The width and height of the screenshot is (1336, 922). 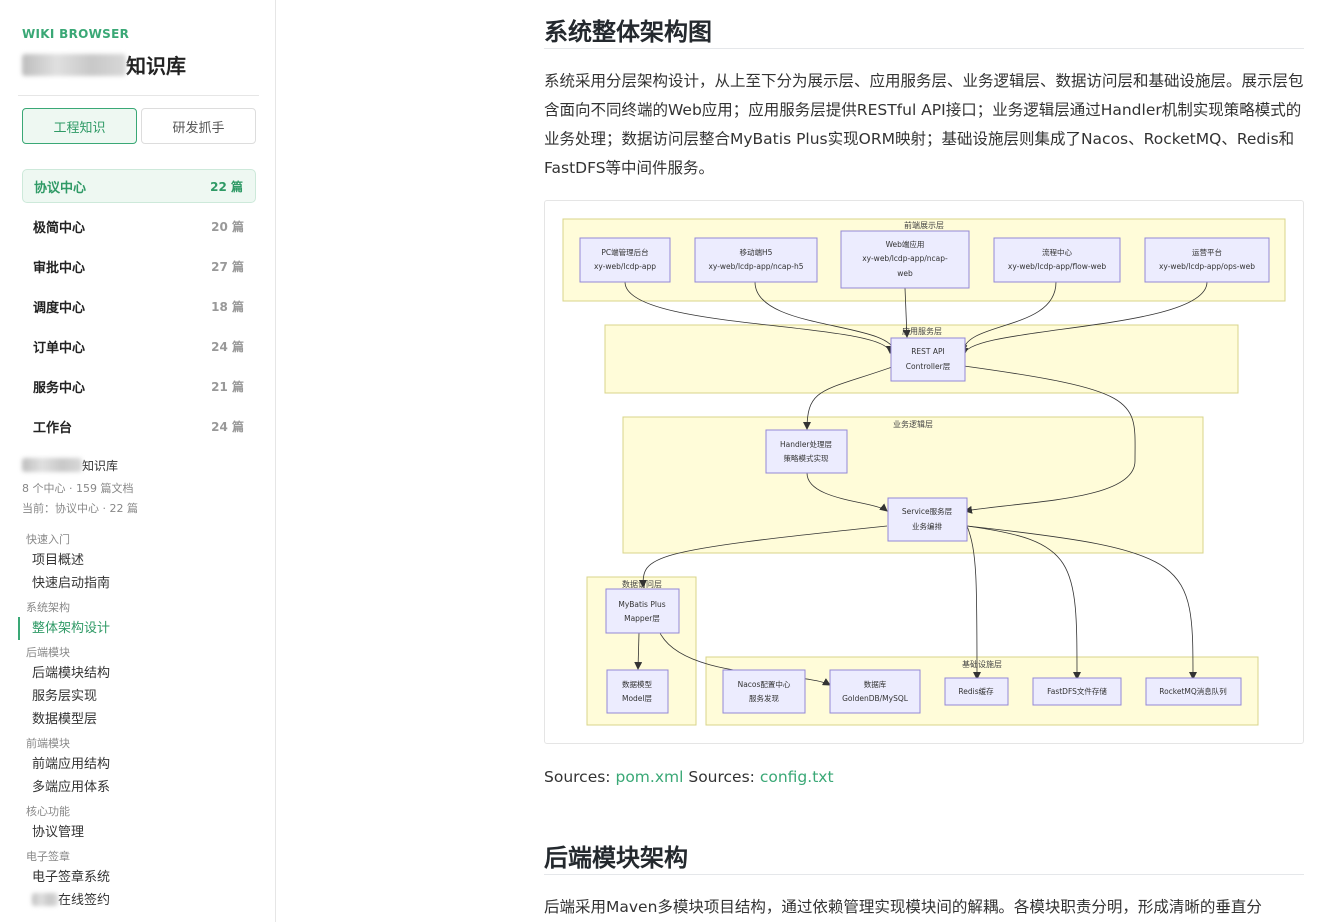 I want to click on nav-item-esign-system: 电子签章系统, so click(x=138, y=877).